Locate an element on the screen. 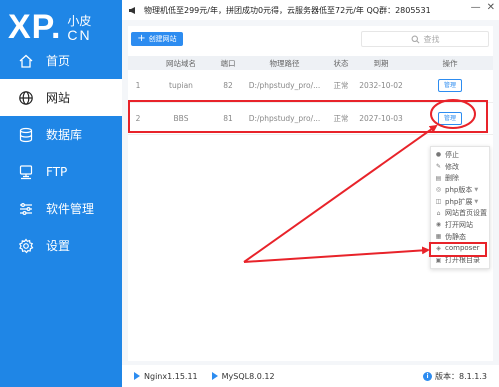  create-website-button: + 创建网站 is located at coordinates (157, 39).